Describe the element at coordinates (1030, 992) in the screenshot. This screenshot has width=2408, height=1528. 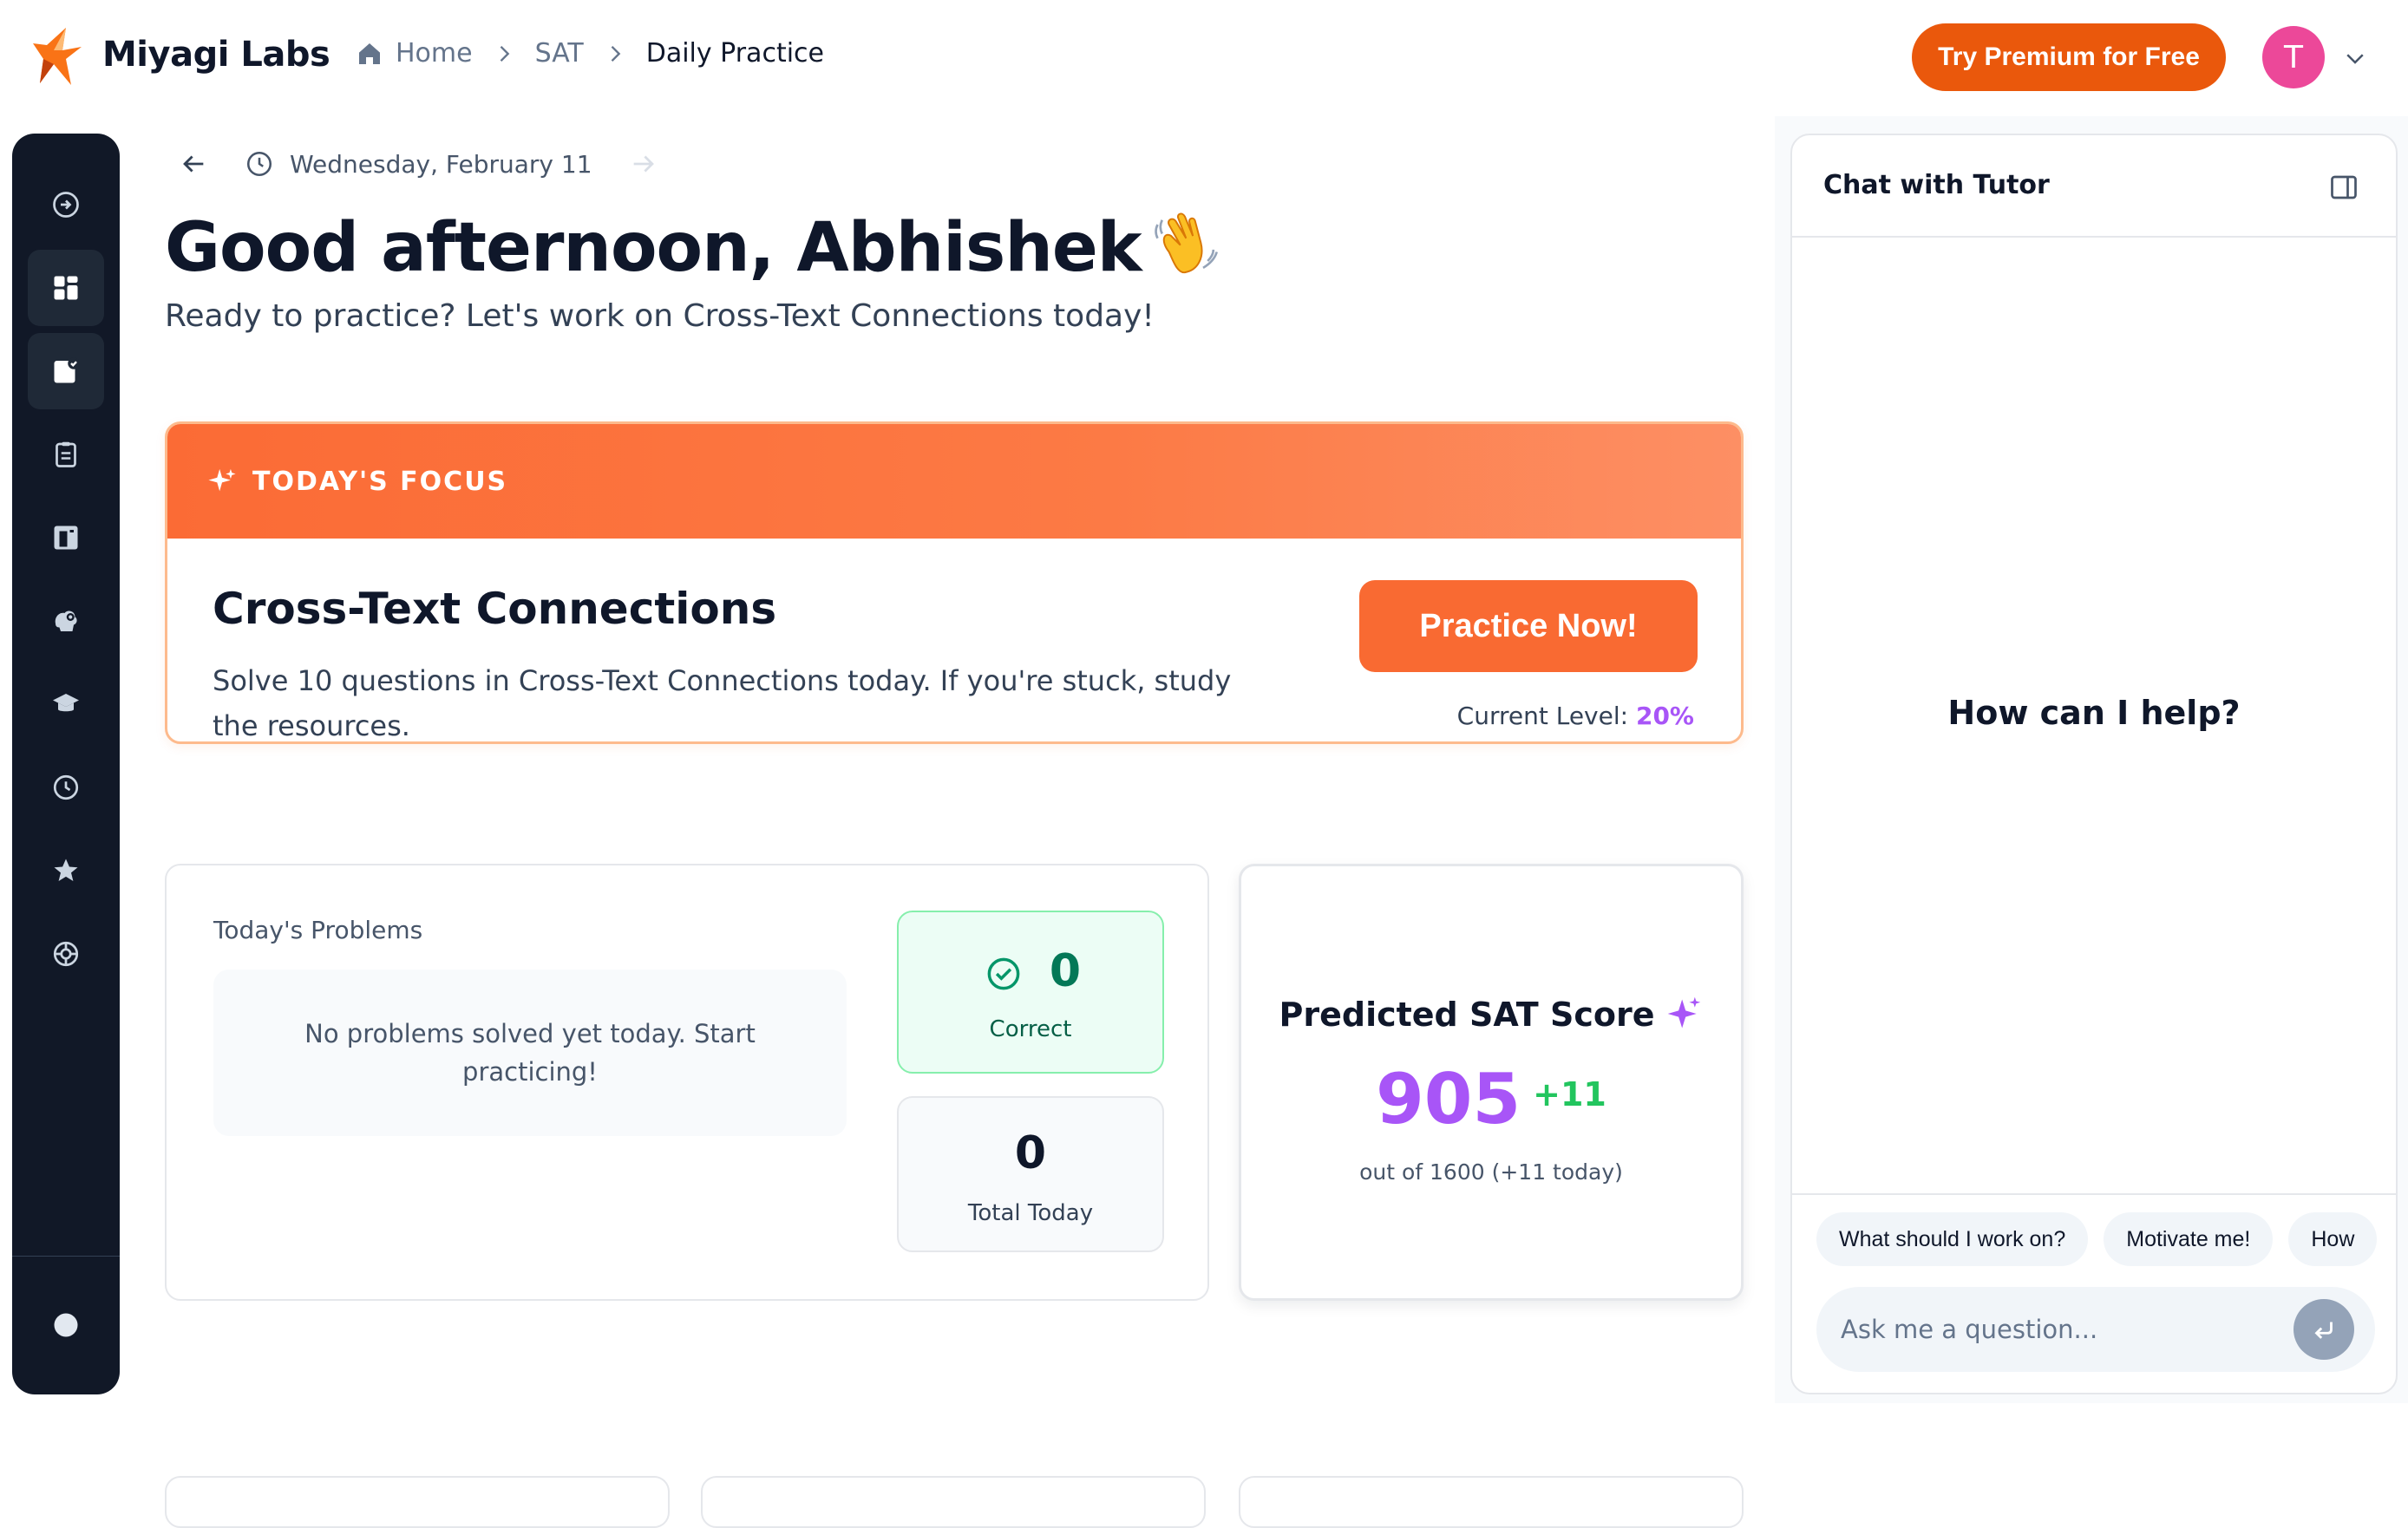
I see `correct-stat: 0 Correct` at that location.